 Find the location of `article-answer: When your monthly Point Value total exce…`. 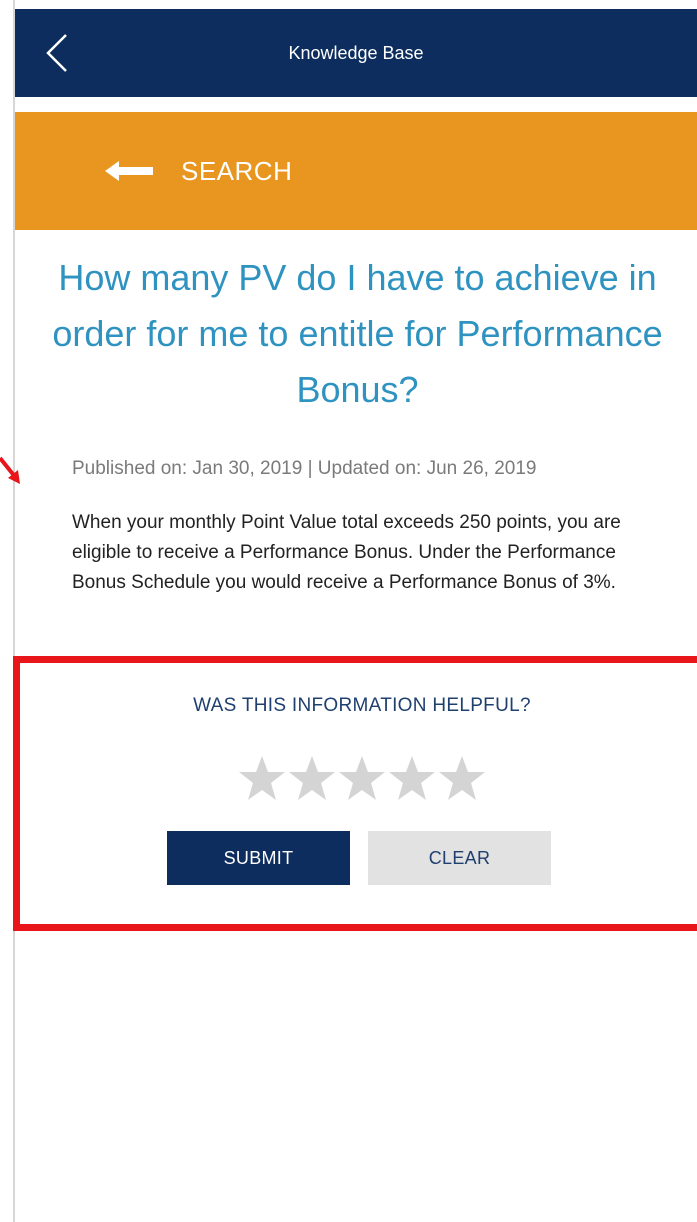

article-answer: When your monthly Point Value total exce… is located at coordinates (346, 552).